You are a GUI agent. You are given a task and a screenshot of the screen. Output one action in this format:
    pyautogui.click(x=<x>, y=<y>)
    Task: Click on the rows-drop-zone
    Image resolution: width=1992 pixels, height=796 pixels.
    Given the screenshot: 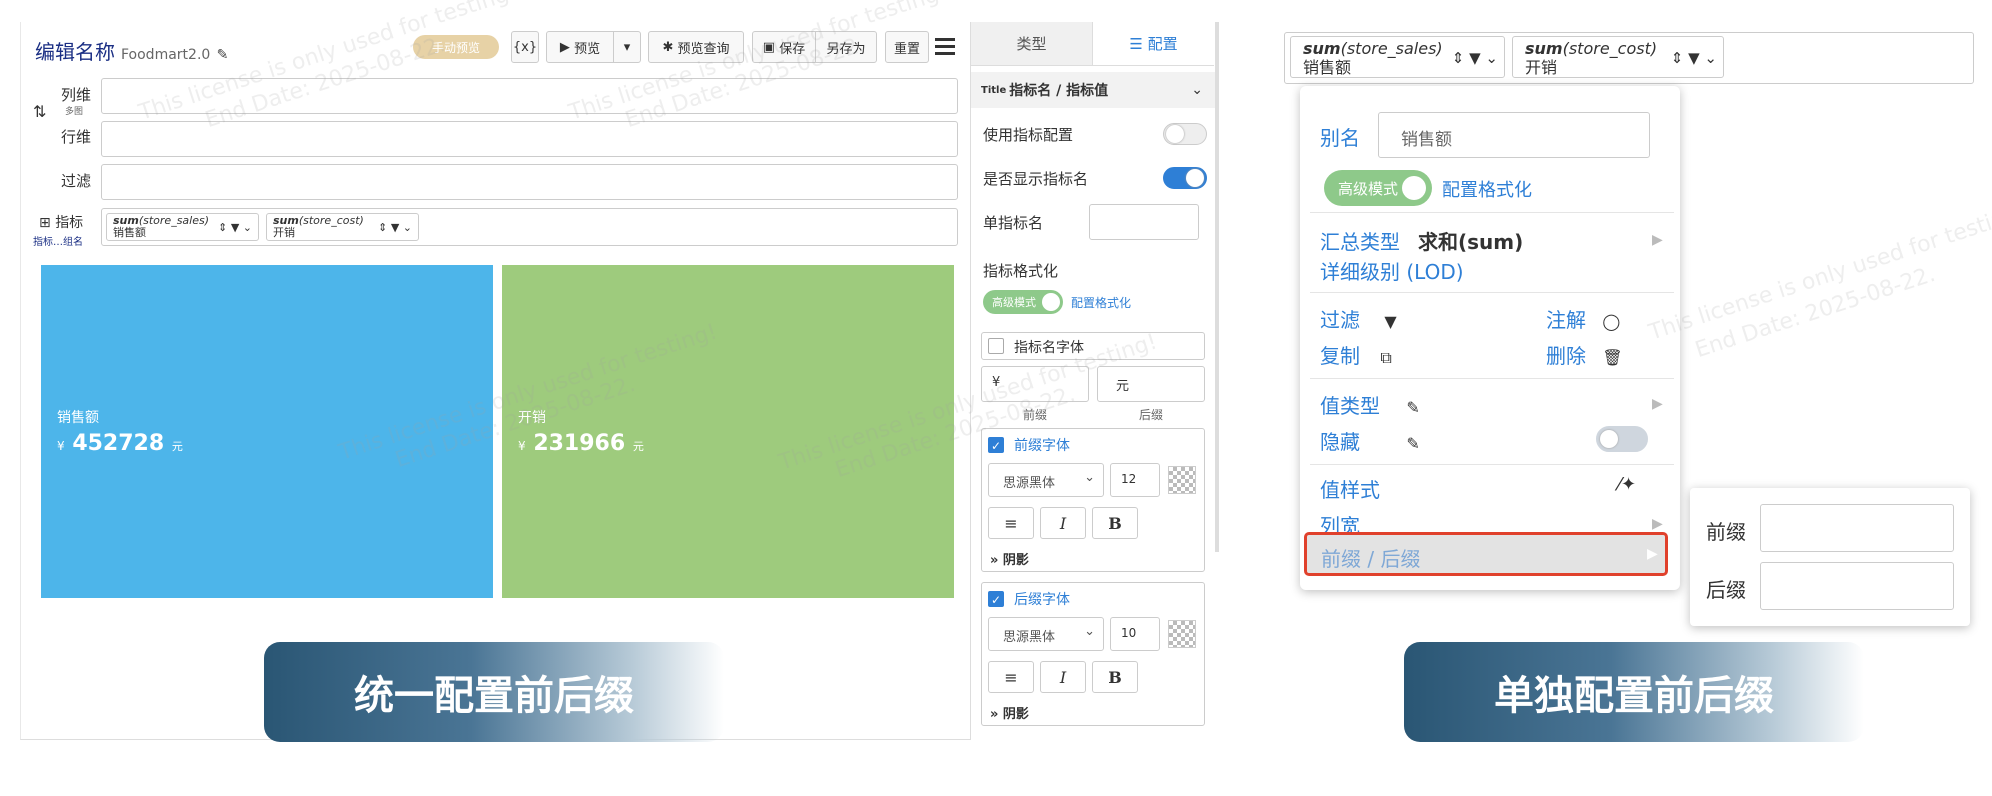 What is the action you would take?
    pyautogui.click(x=529, y=139)
    